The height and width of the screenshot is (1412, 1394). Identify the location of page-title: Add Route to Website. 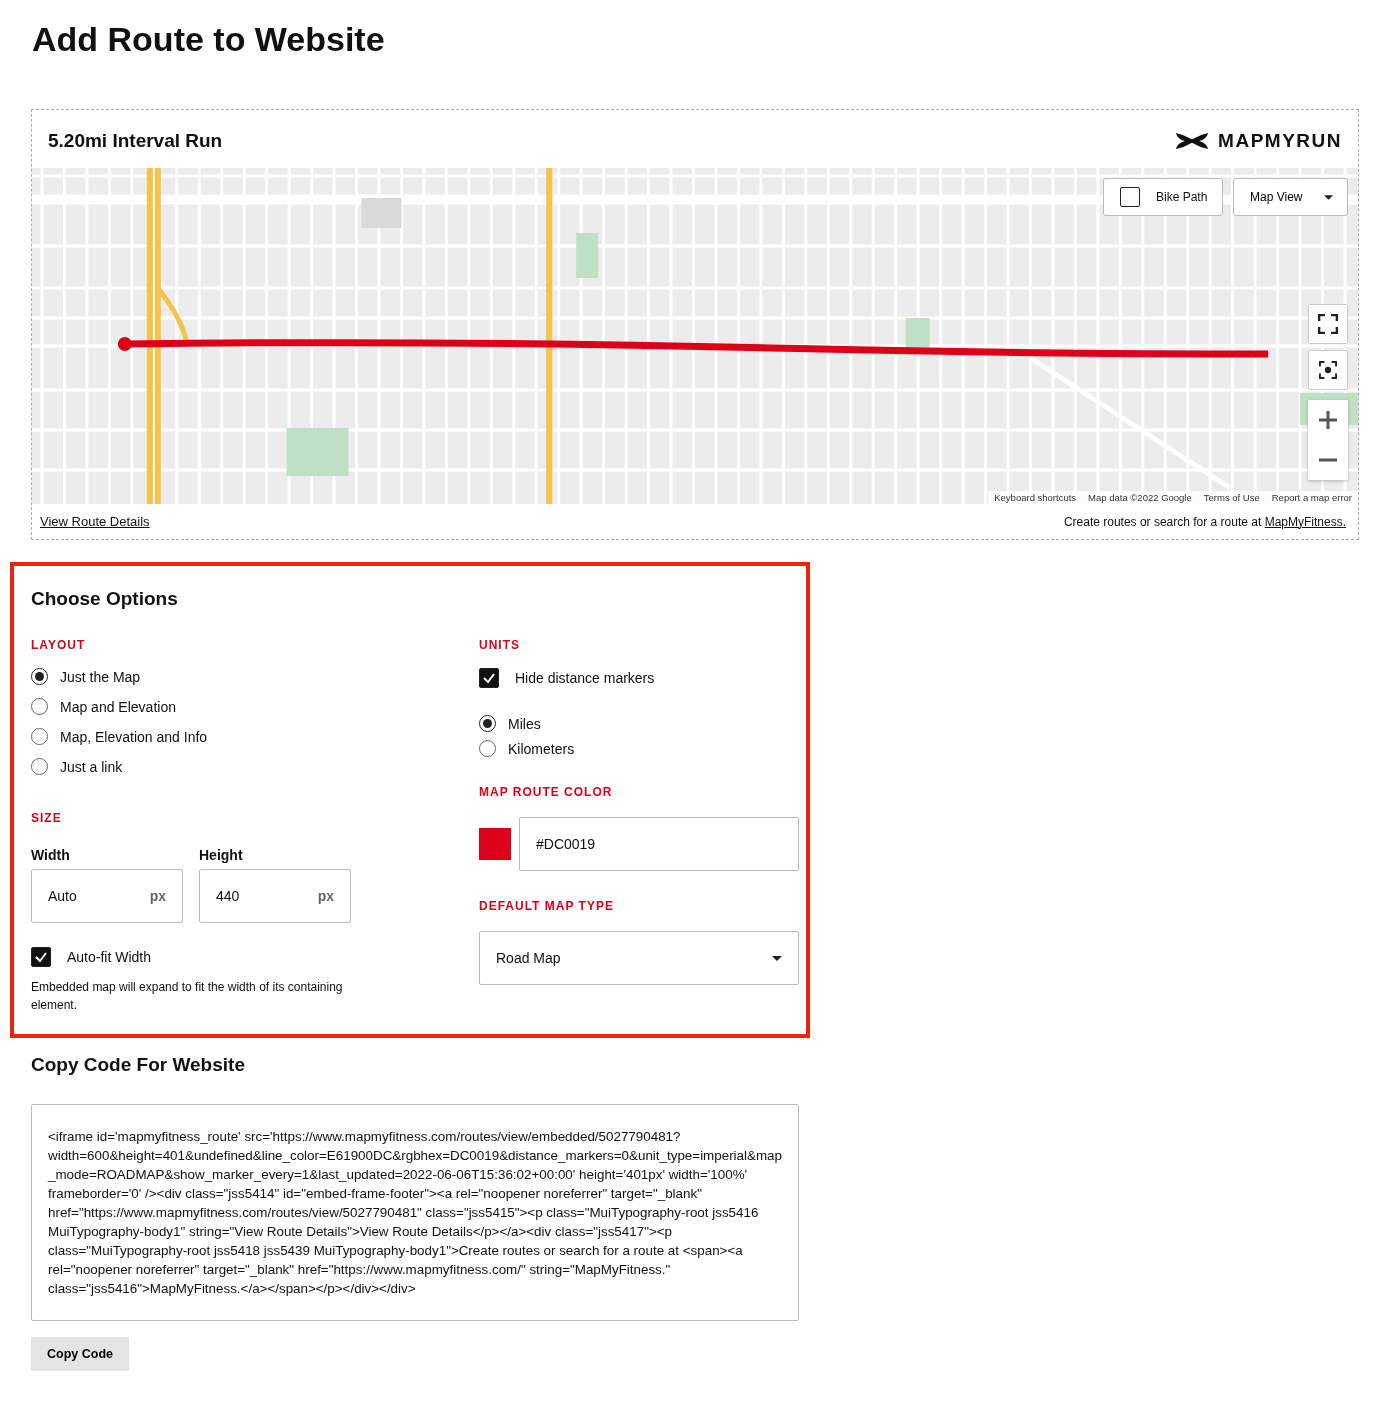
(208, 39).